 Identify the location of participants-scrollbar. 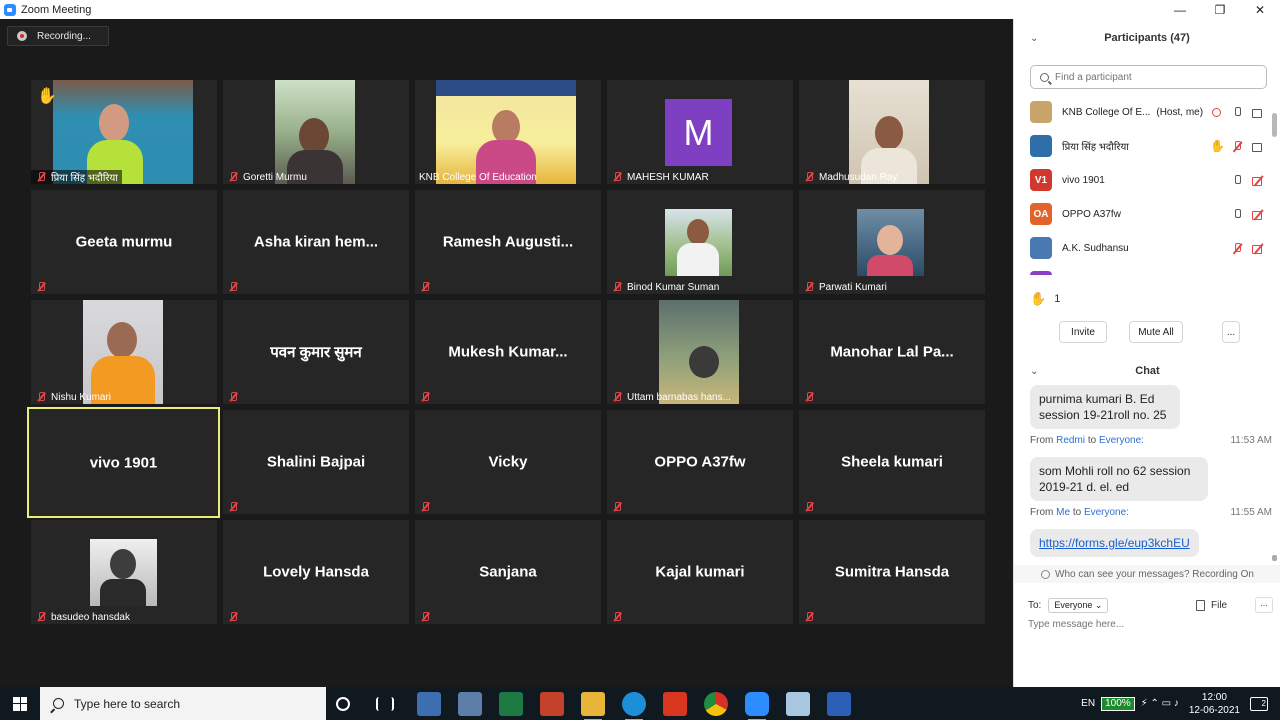
(1274, 125).